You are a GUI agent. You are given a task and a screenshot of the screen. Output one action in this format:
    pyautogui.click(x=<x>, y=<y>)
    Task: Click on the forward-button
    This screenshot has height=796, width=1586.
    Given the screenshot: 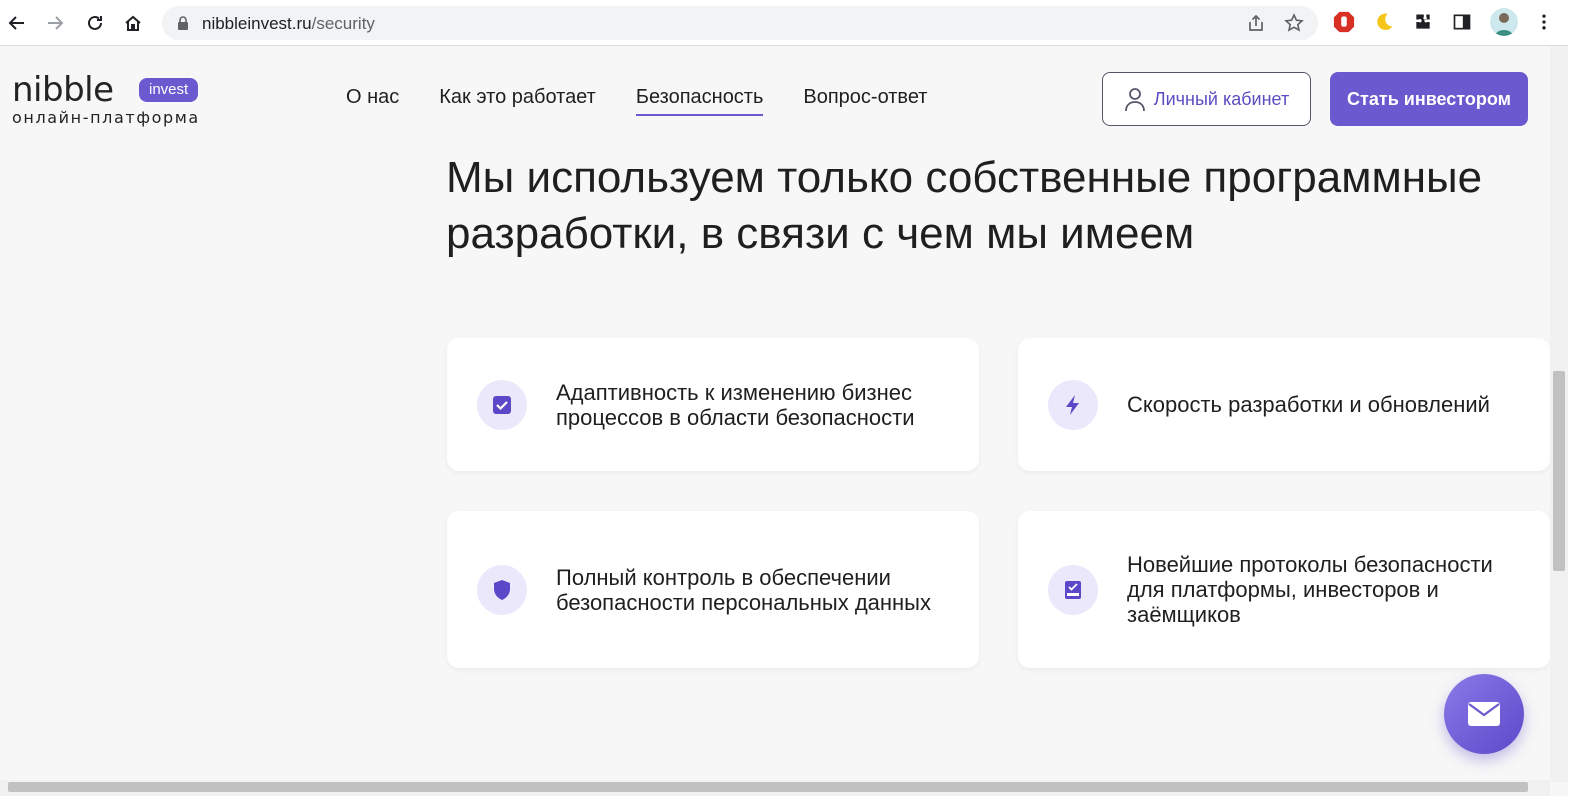 What is the action you would take?
    pyautogui.click(x=55, y=23)
    